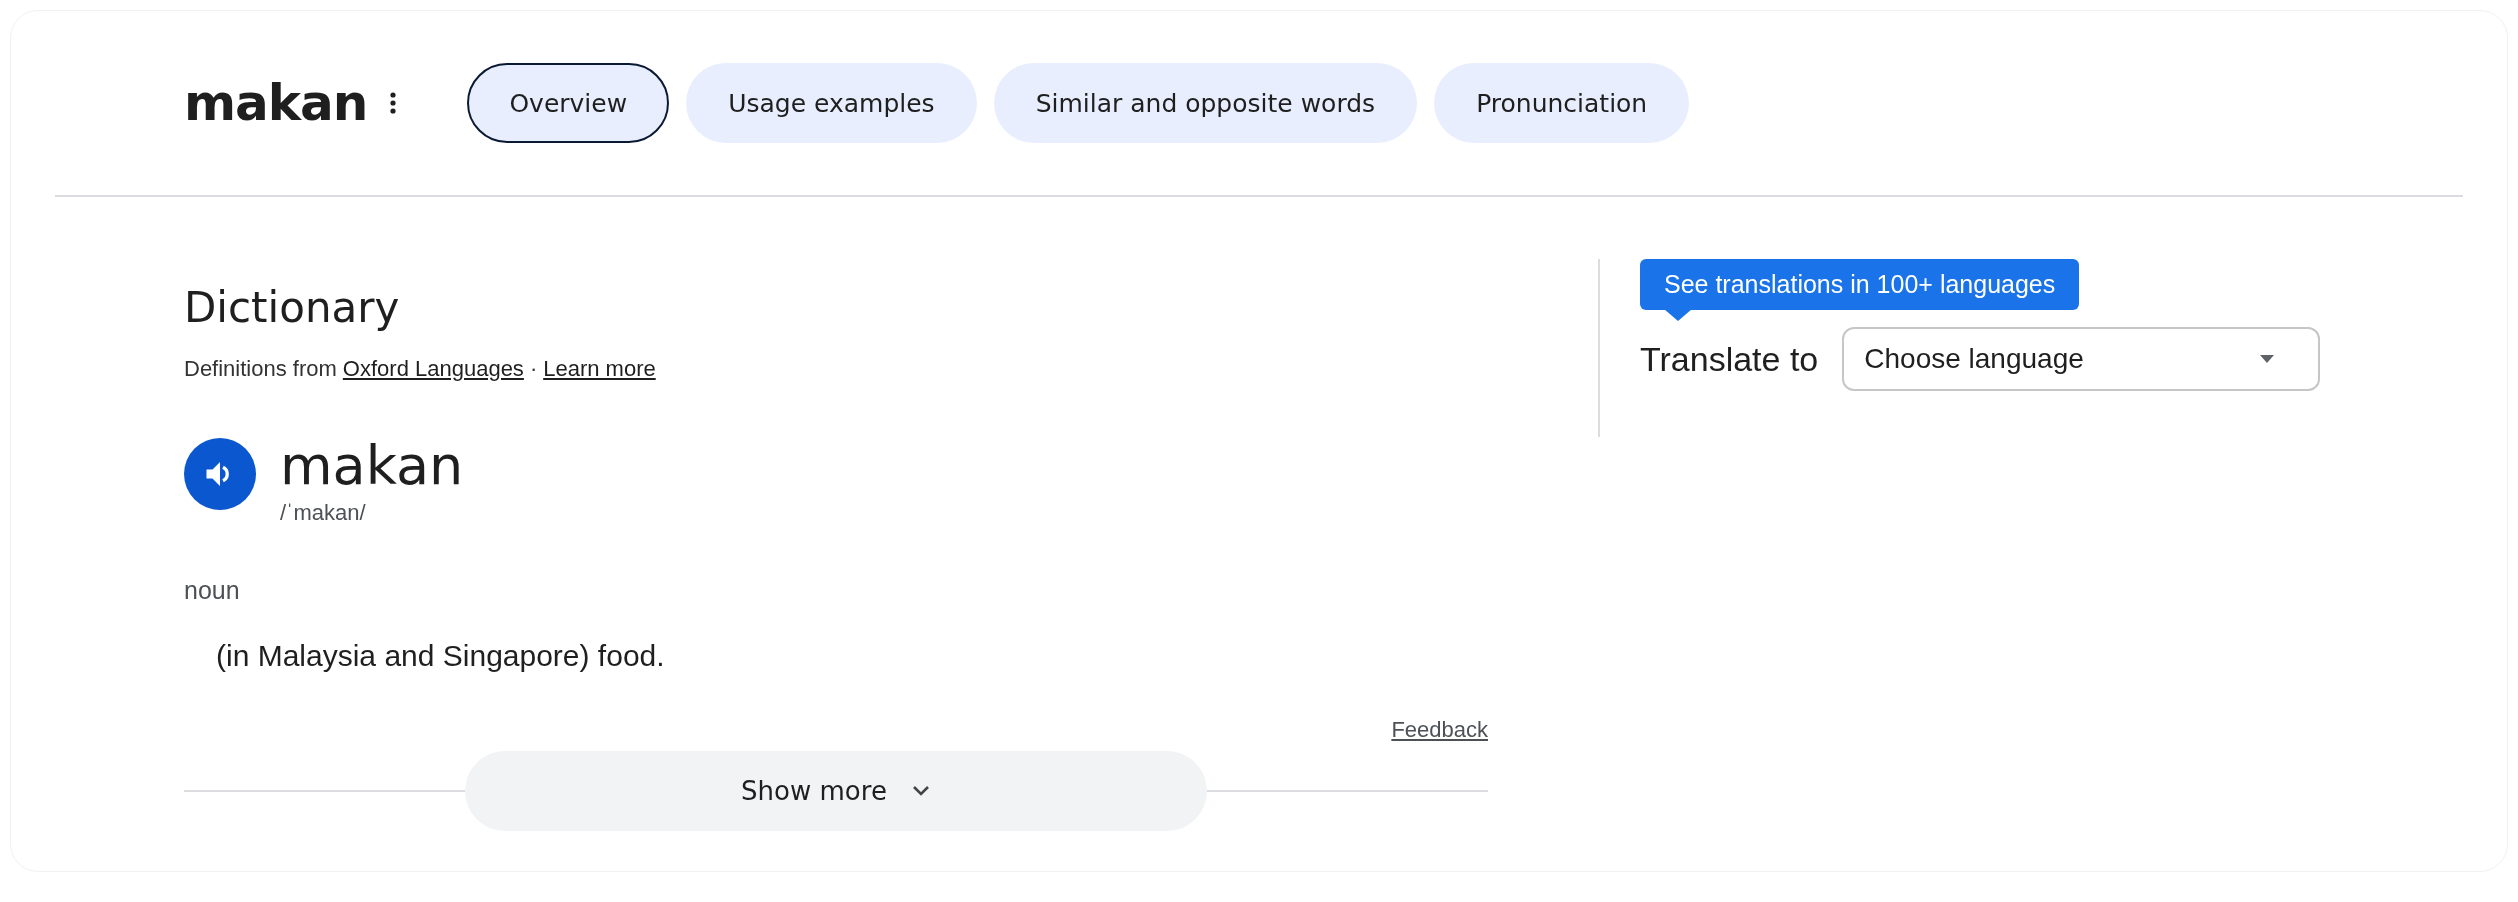  What do you see at coordinates (260, 369) in the screenshot?
I see `source-text: Definitions from` at bounding box center [260, 369].